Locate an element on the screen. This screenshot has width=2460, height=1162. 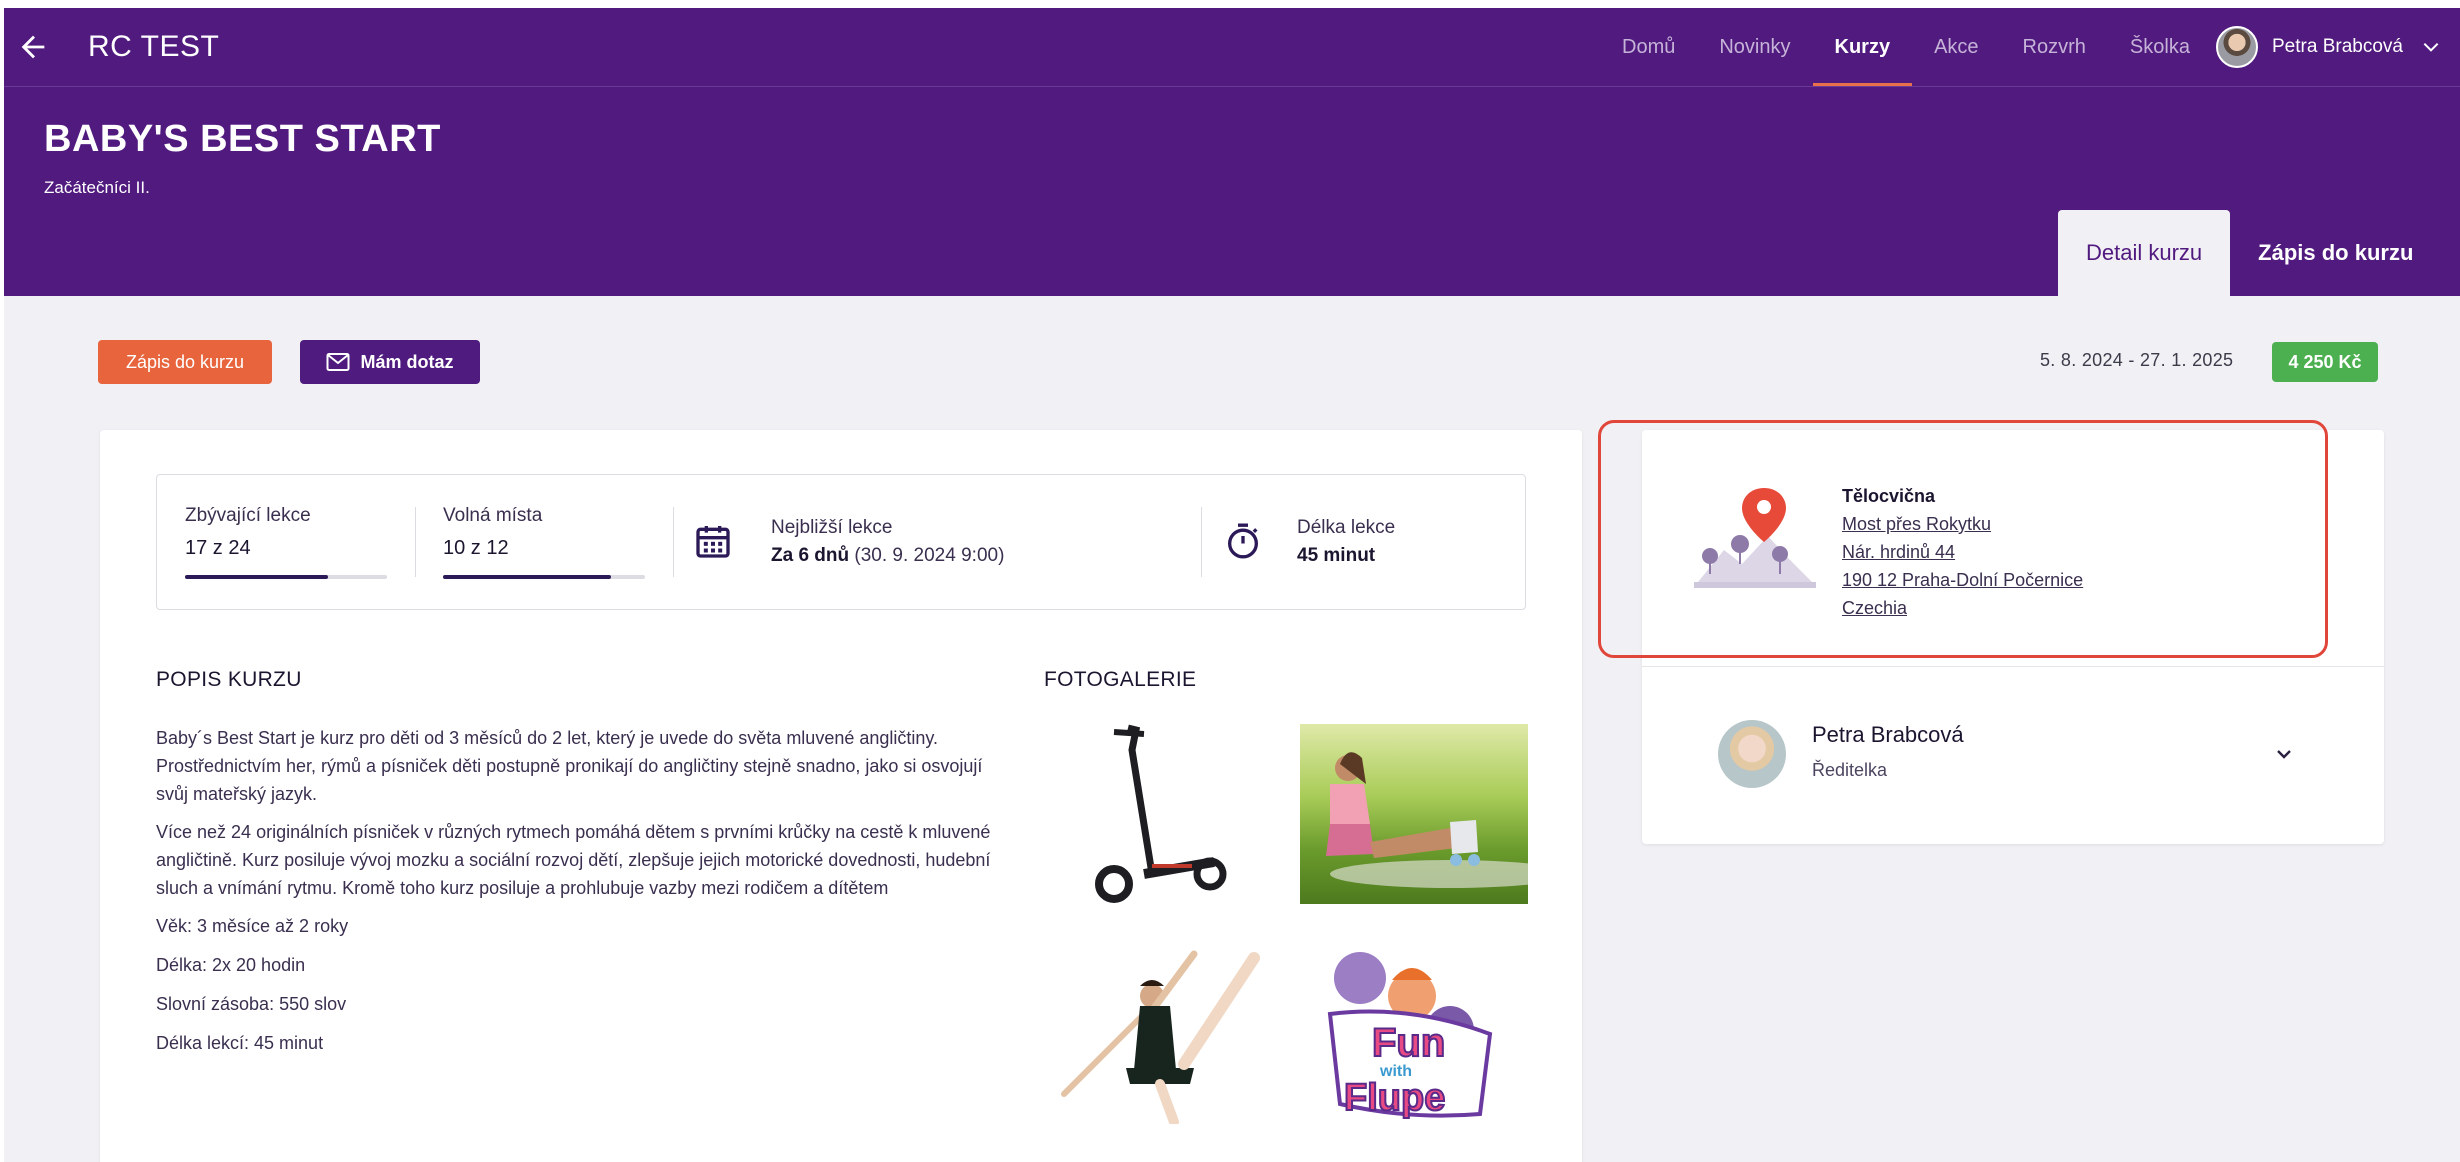
stat-value: 45 minut is located at coordinates (1336, 555).